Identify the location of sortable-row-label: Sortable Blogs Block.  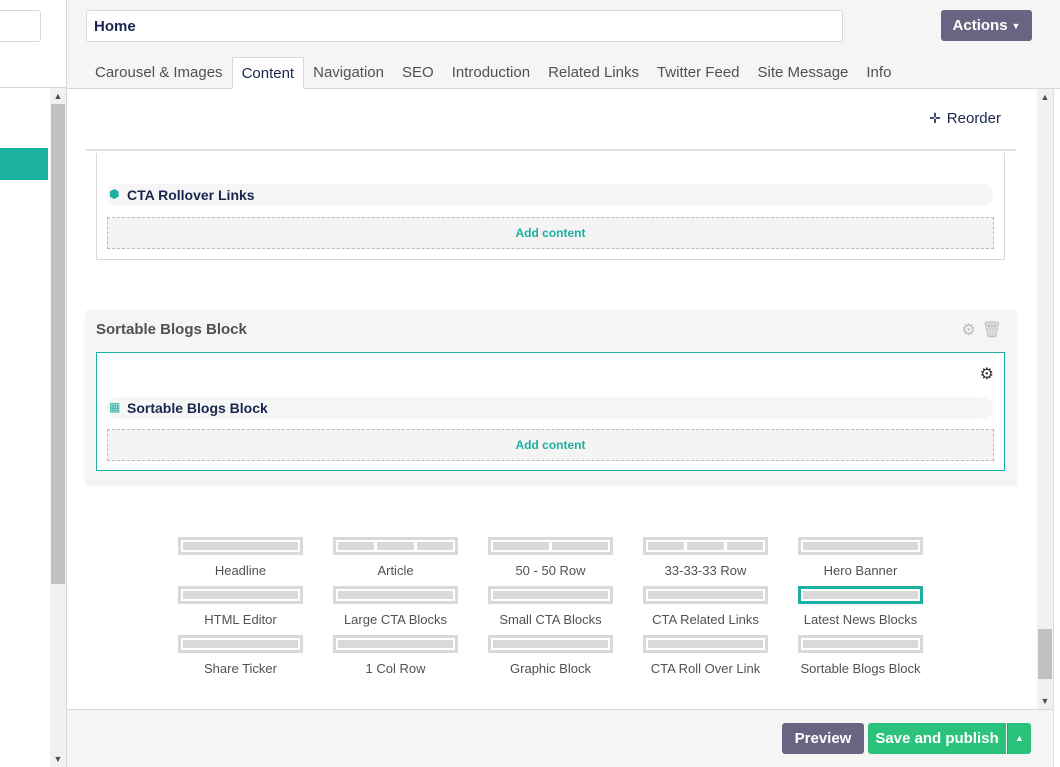
(197, 408).